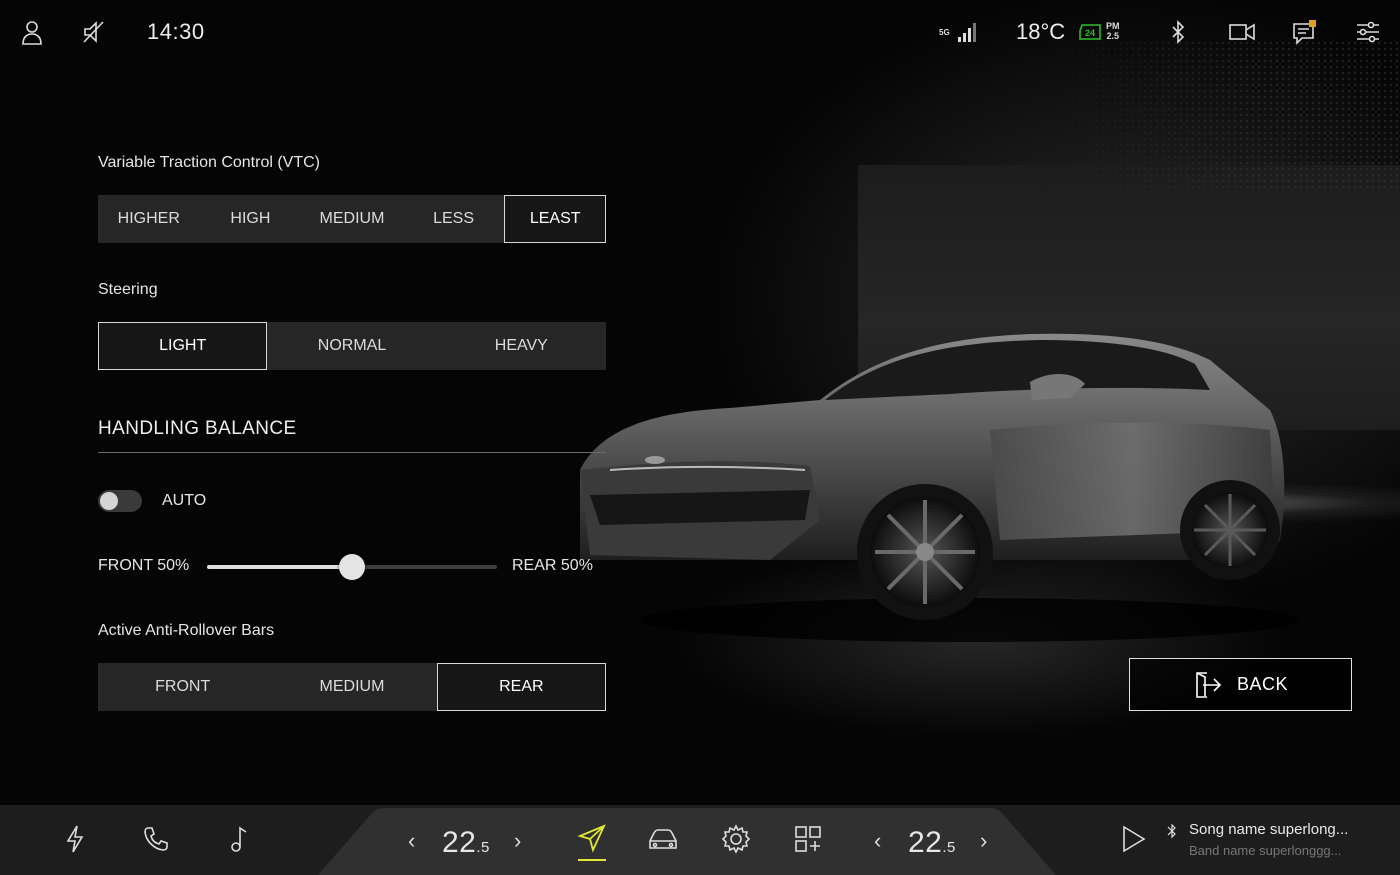 Image resolution: width=1400 pixels, height=875 pixels. I want to click on steering-option-light: LIGHT, so click(183, 346).